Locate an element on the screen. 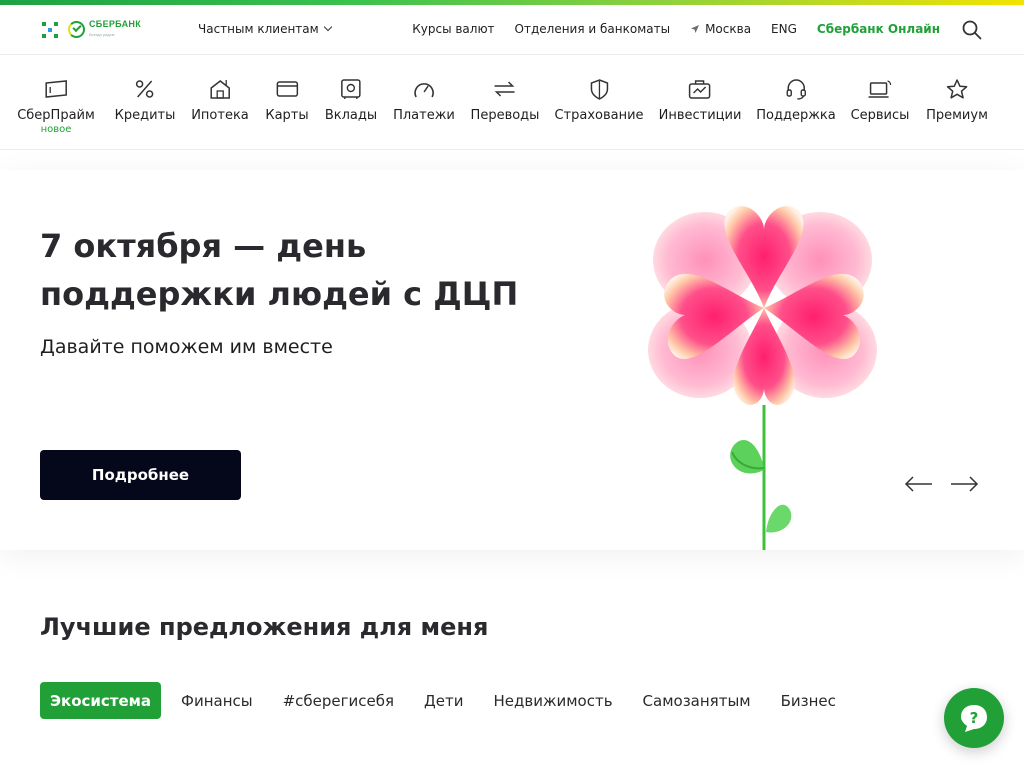 The height and width of the screenshot is (768, 1024). star-icon is located at coordinates (957, 89).